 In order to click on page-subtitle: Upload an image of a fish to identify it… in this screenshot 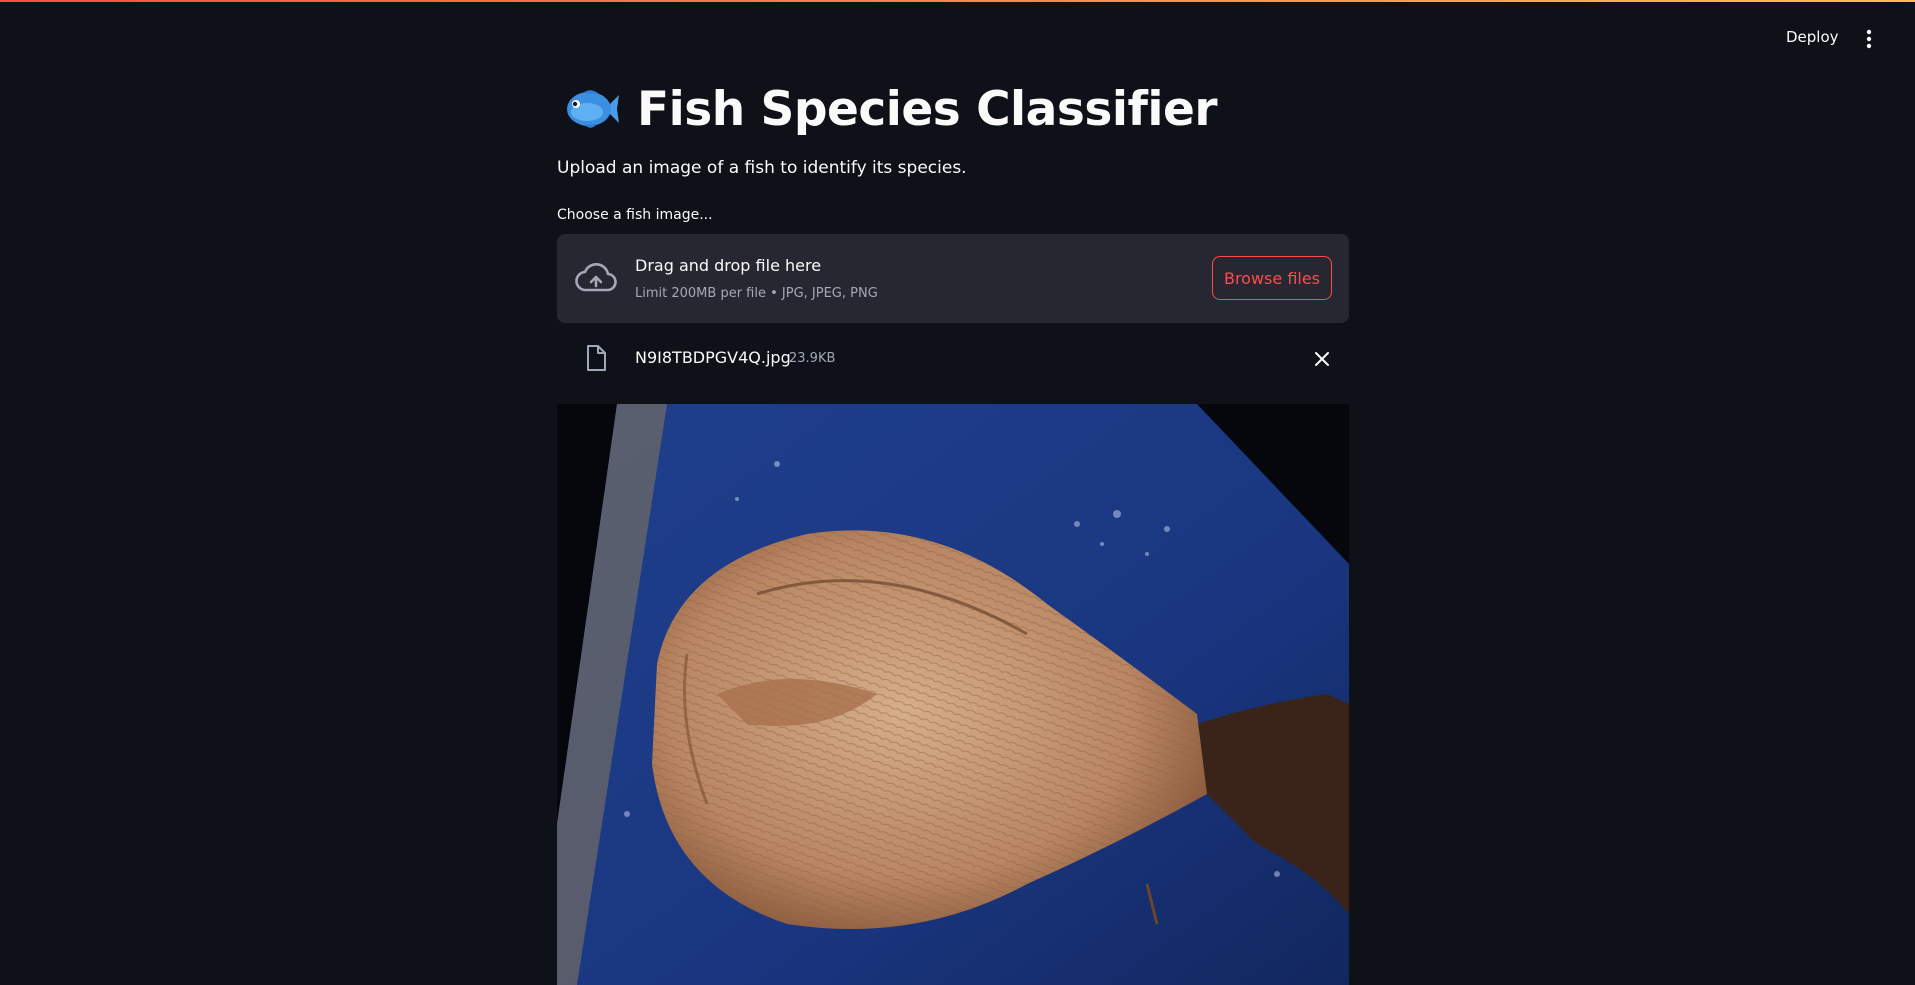, I will do `click(762, 168)`.